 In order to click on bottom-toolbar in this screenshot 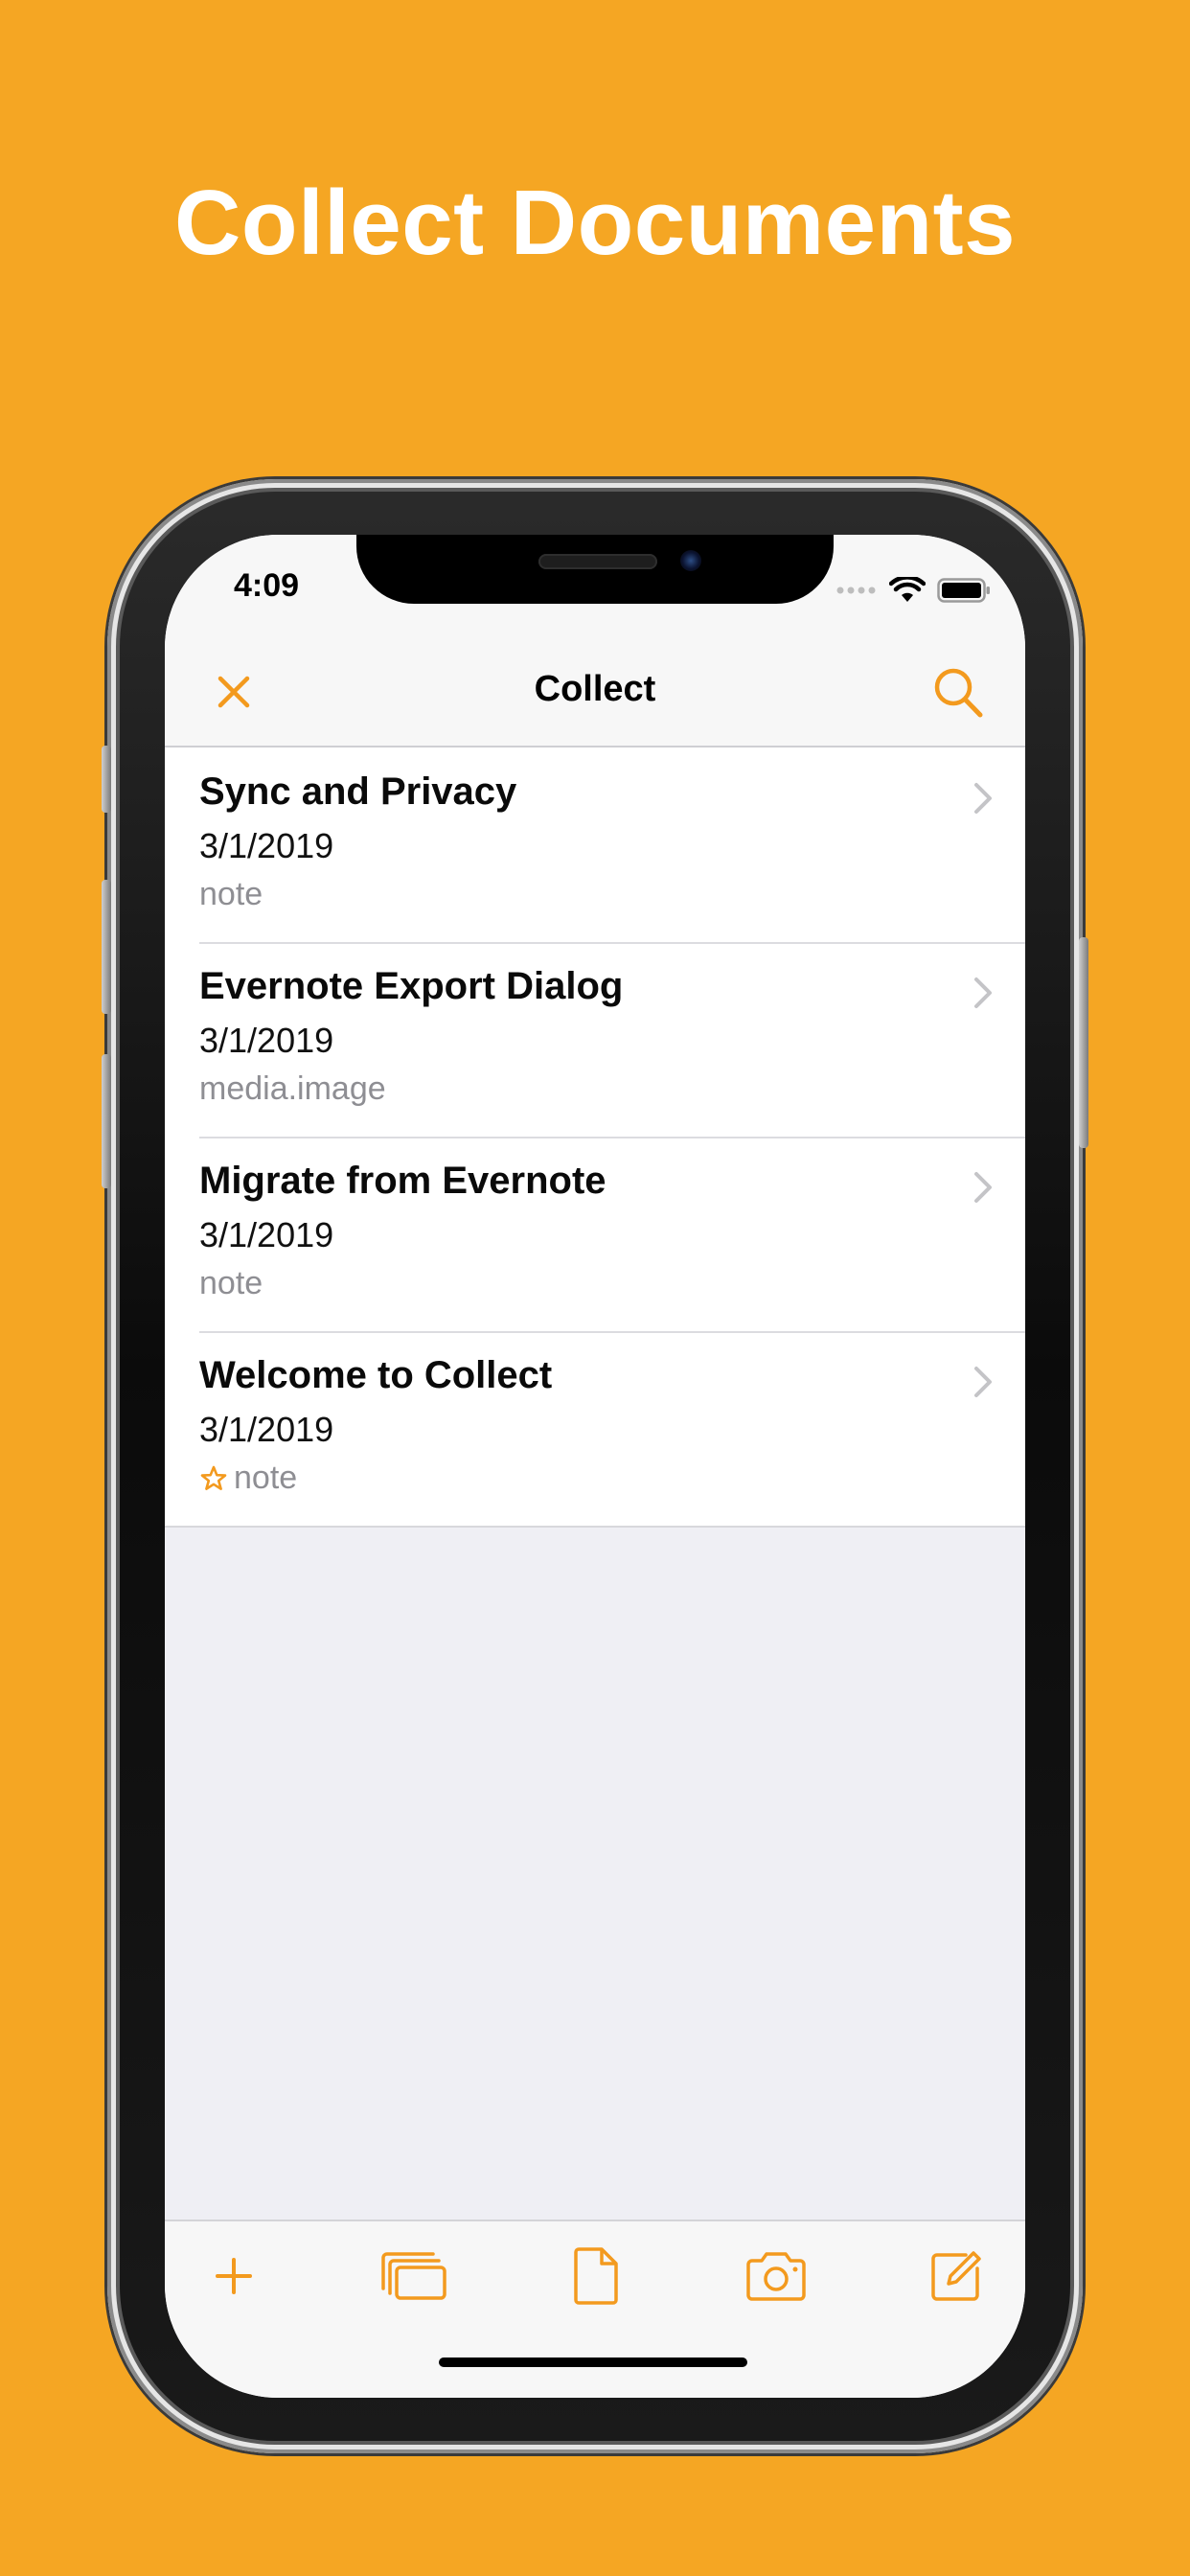, I will do `click(595, 2309)`.